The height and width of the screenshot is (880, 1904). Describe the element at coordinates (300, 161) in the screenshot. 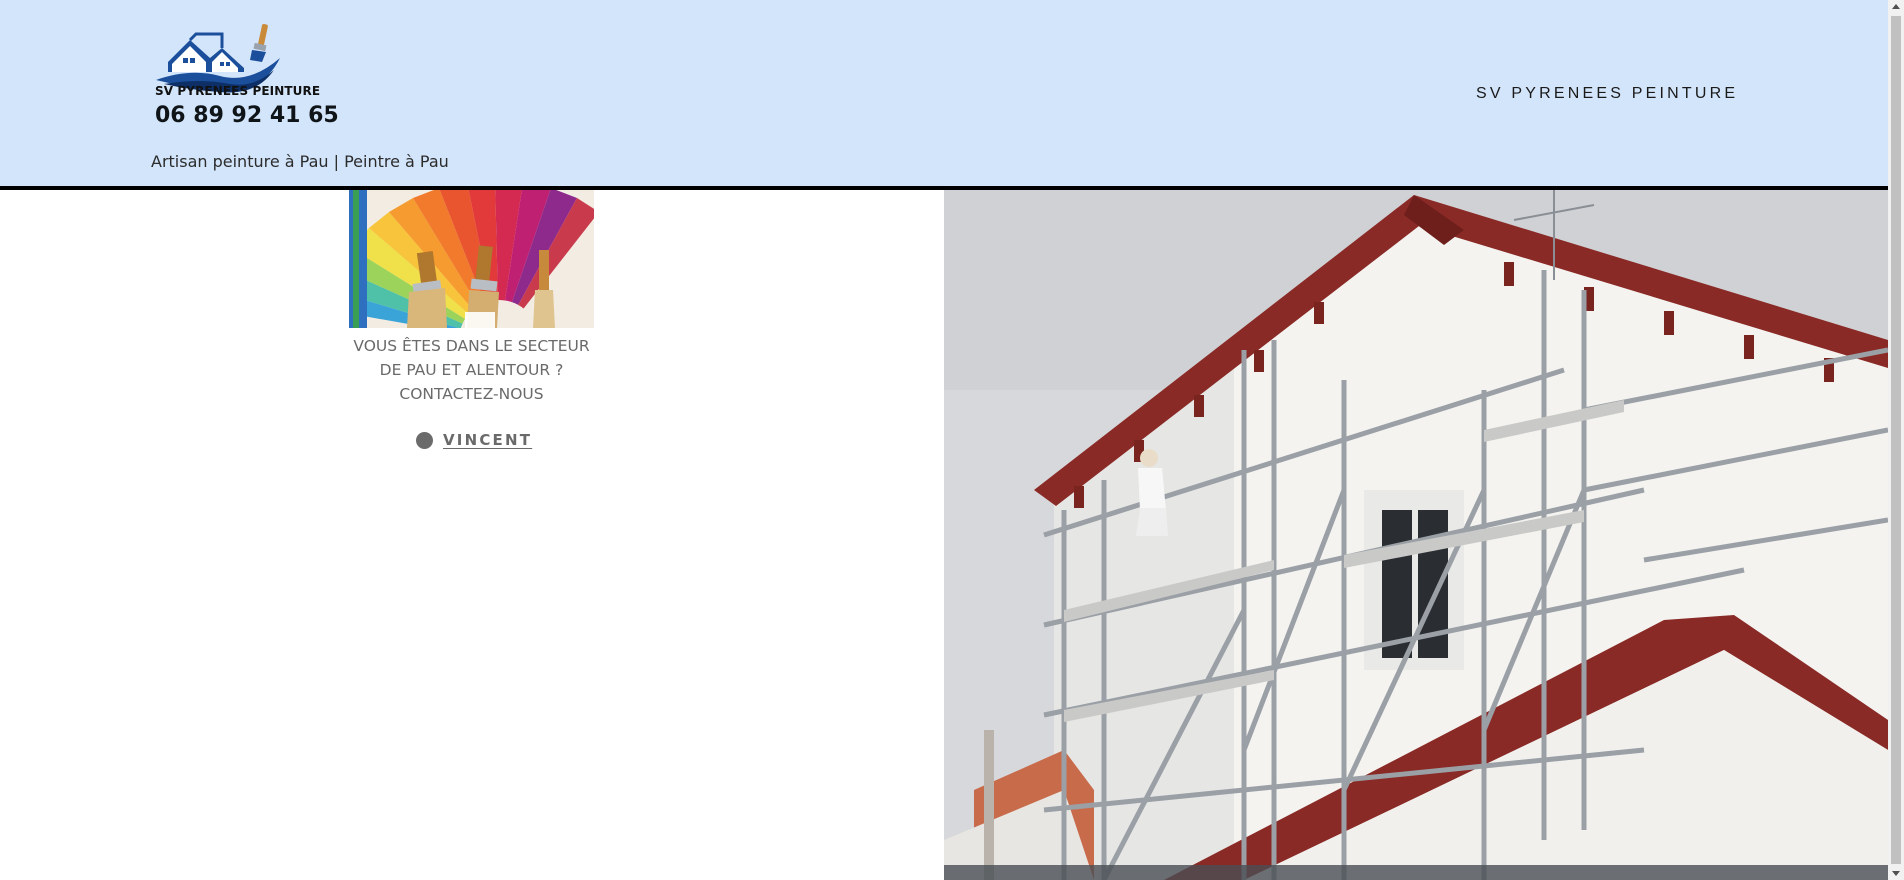

I see `site-tagline: Artisan peinture à Pau | Peintre à Pau` at that location.